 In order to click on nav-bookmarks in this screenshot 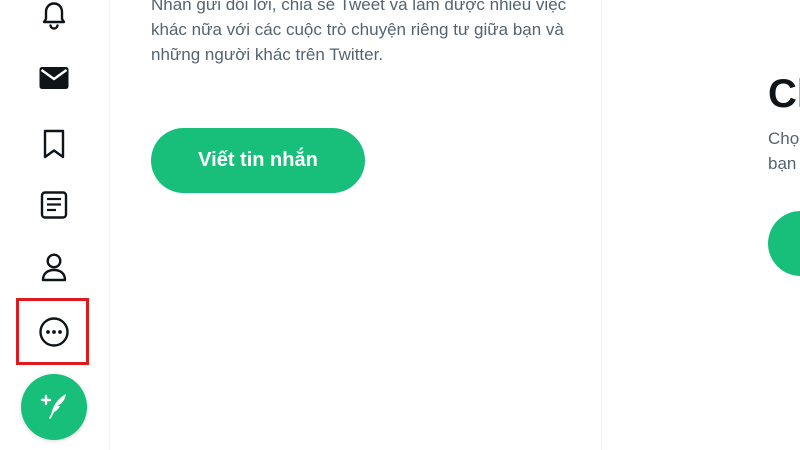, I will do `click(54, 144)`.